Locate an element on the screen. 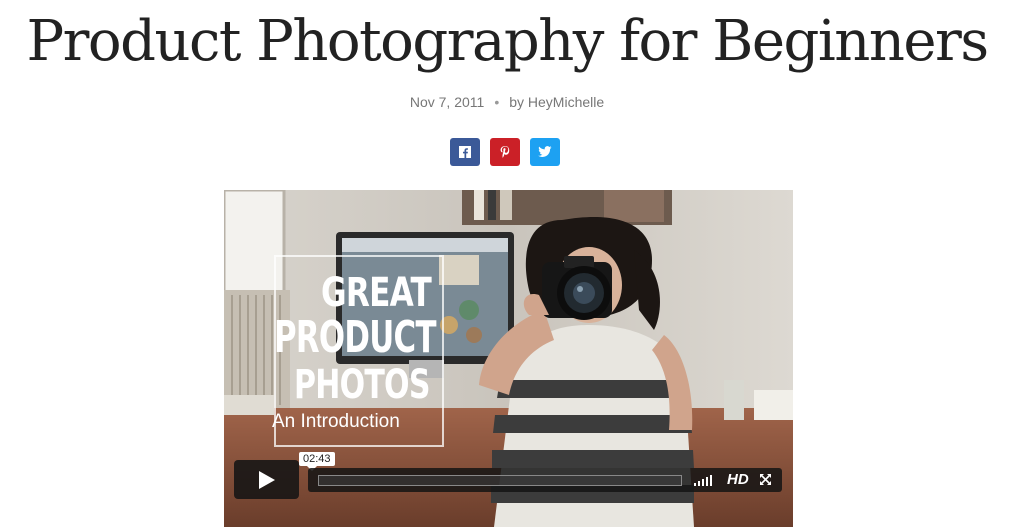  pinterest-share-button is located at coordinates (505, 152).